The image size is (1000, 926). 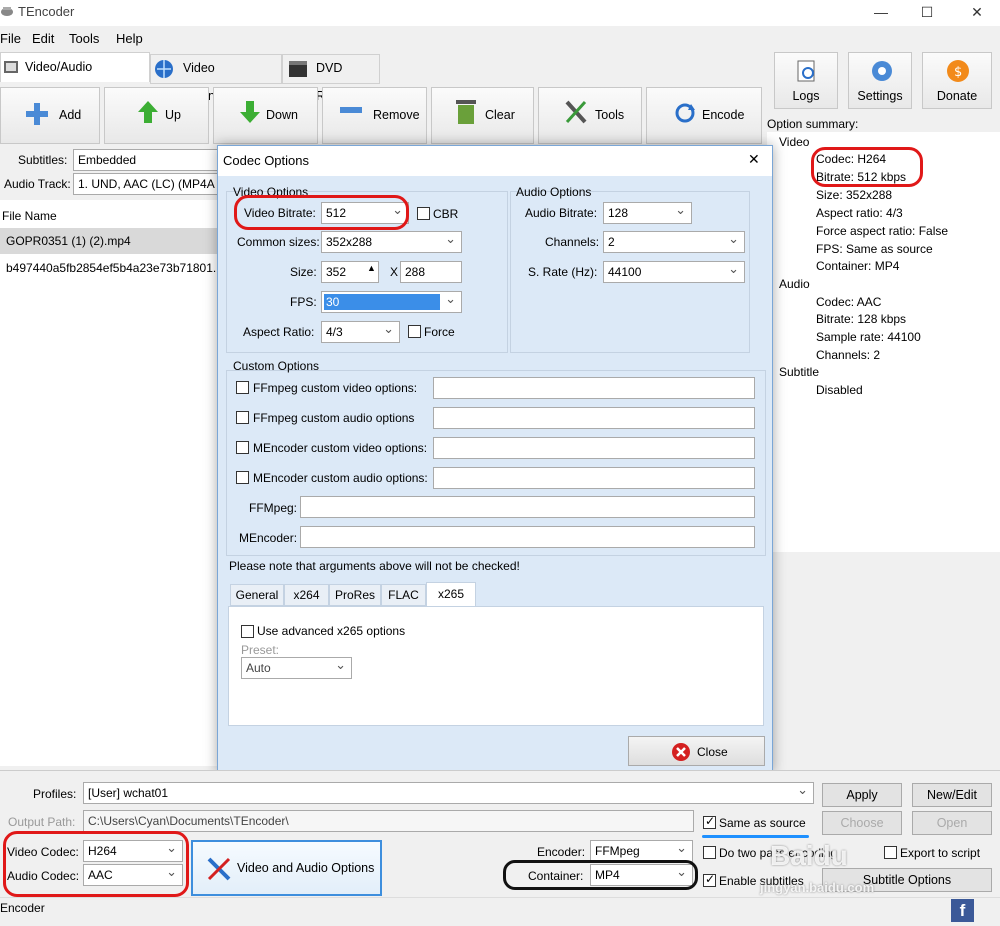 I want to click on subtitles-select: Embedded, so click(x=148, y=160).